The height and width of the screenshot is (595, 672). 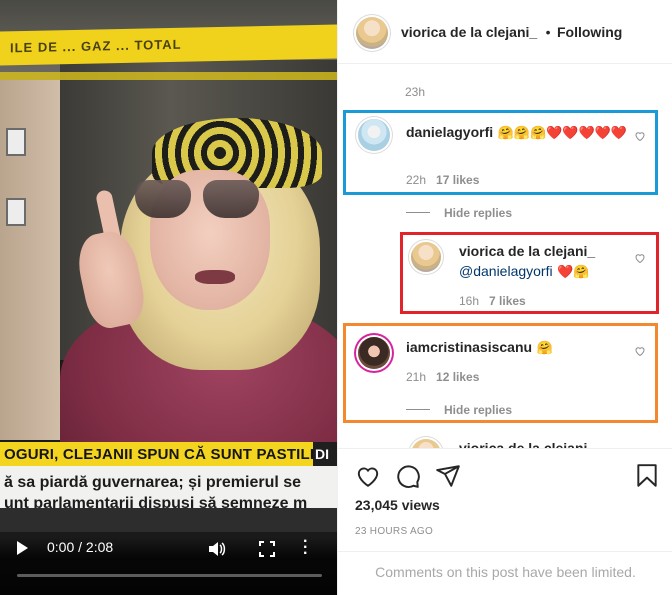 What do you see at coordinates (408, 476) in the screenshot?
I see `comment-icon` at bounding box center [408, 476].